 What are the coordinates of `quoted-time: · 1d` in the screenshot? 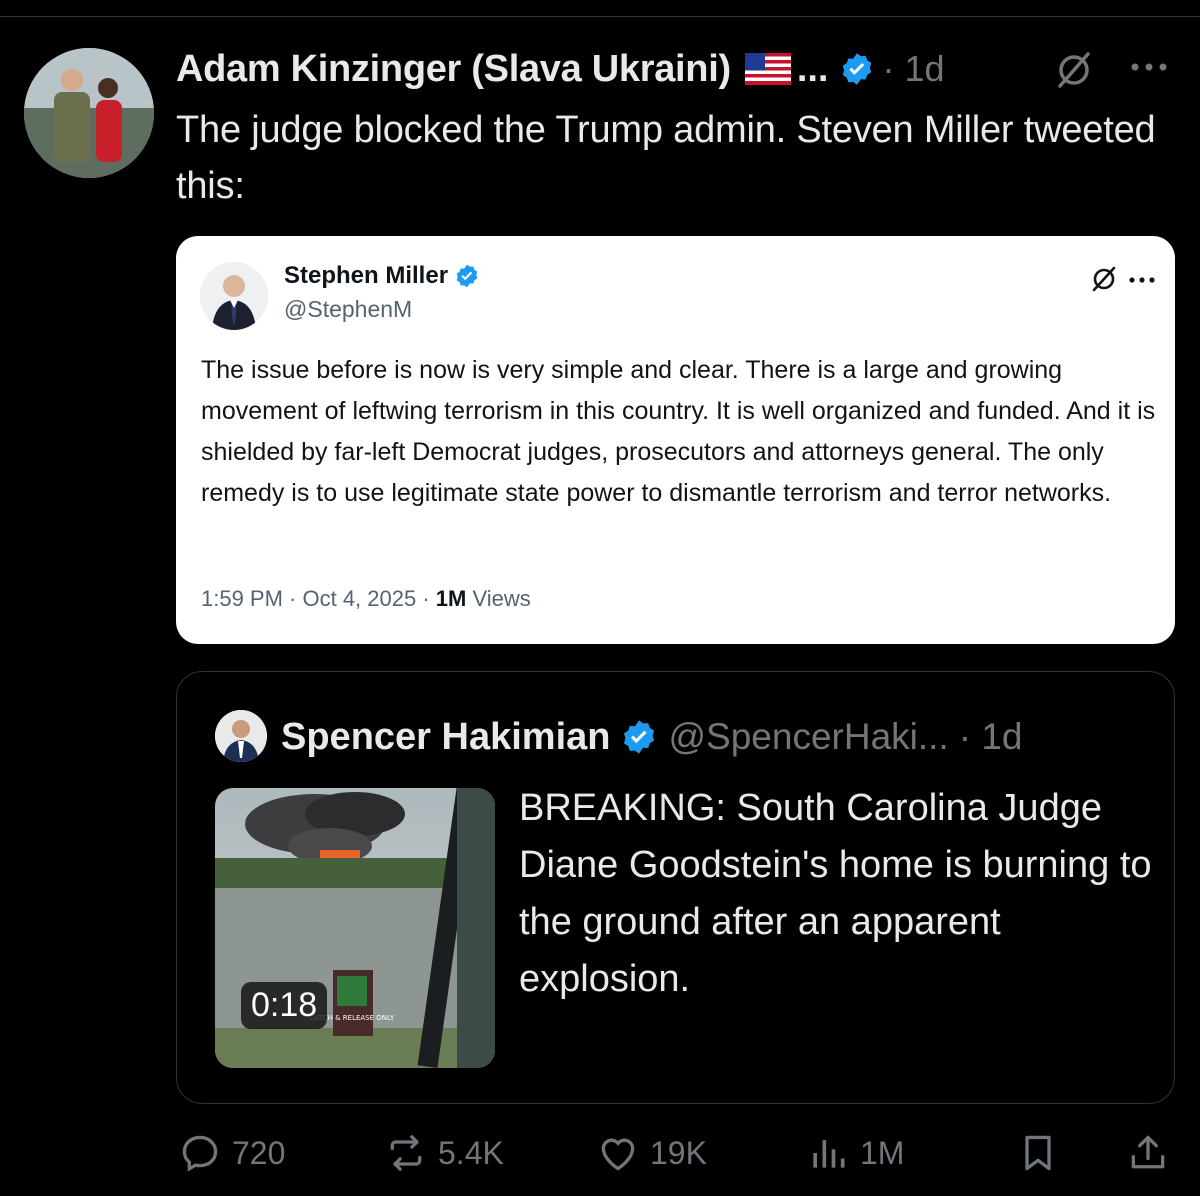 It's located at (990, 736).